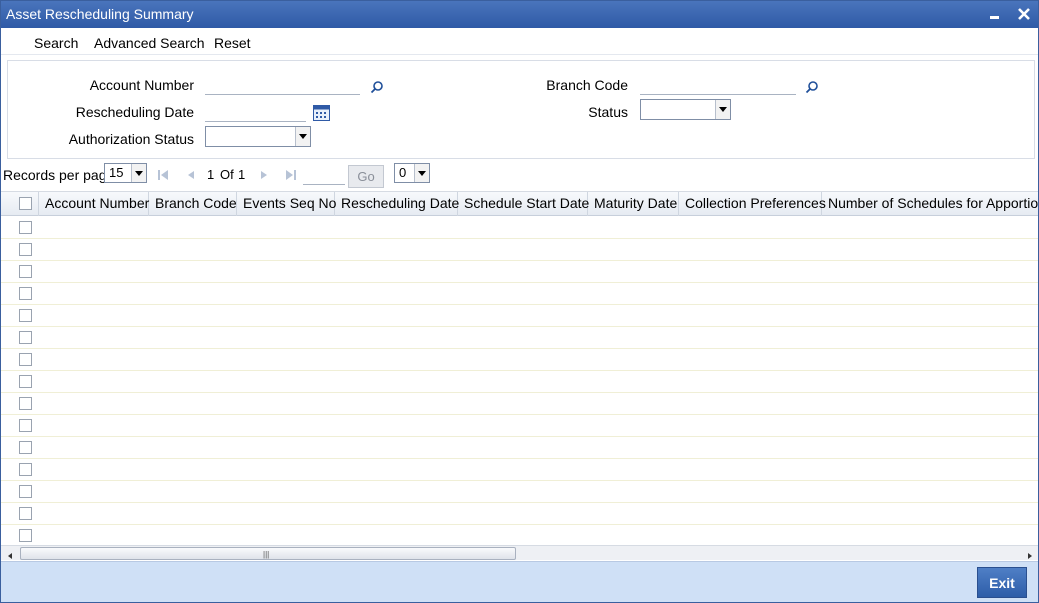 The width and height of the screenshot is (1039, 603). Describe the element at coordinates (232, 43) in the screenshot. I see `reset-menu-item: Reset` at that location.